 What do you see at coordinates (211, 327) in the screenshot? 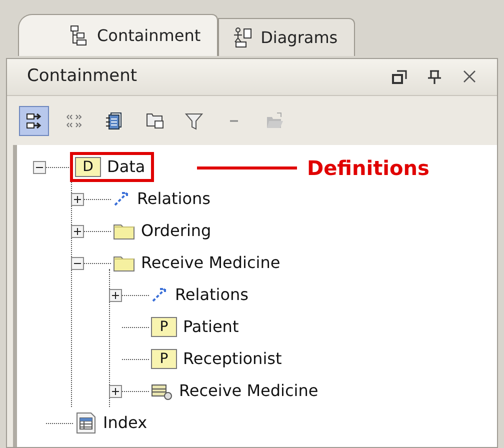
I see `tree-item-label: Patient` at bounding box center [211, 327].